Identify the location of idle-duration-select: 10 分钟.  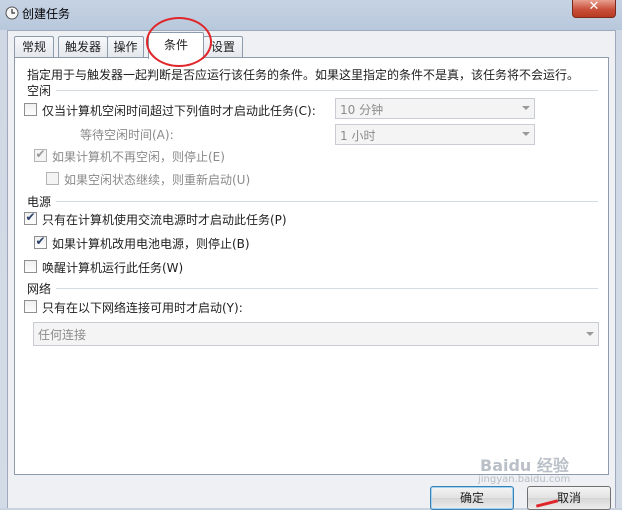
(435, 108).